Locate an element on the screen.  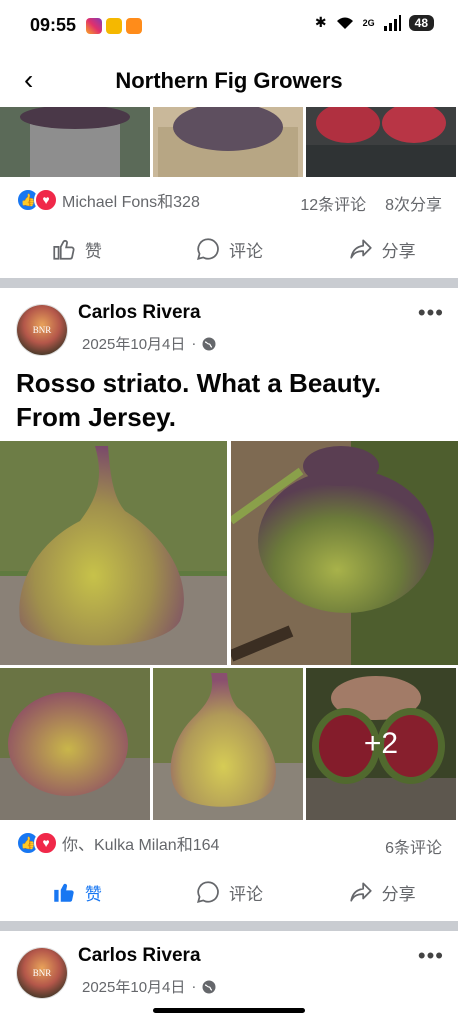
post1-reactors: Michael Fons和328 is located at coordinates (131, 202).